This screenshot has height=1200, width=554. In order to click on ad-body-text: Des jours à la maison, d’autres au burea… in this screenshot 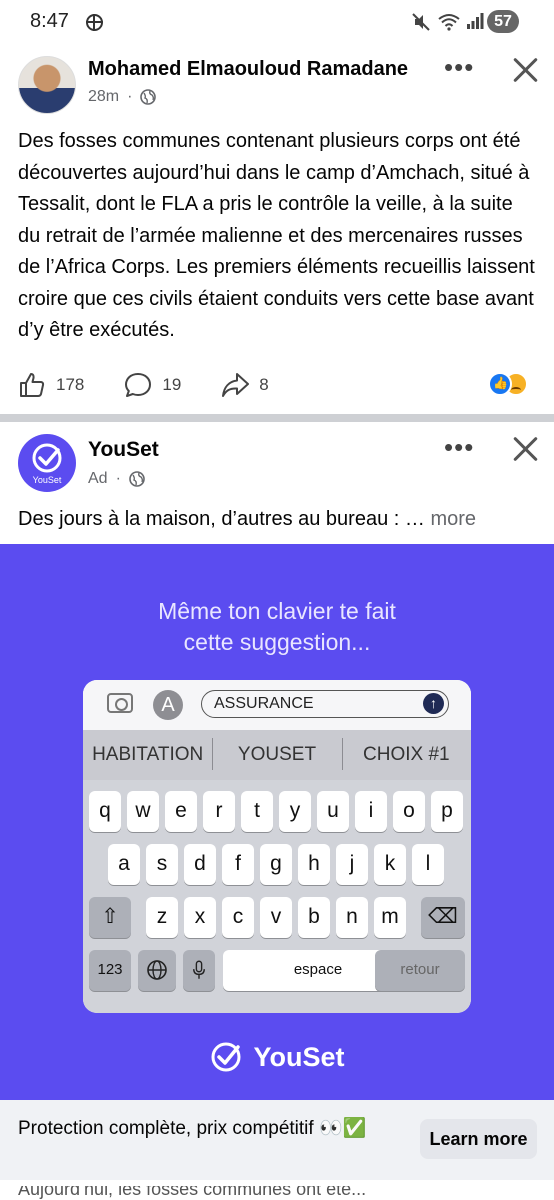, I will do `click(221, 519)`.